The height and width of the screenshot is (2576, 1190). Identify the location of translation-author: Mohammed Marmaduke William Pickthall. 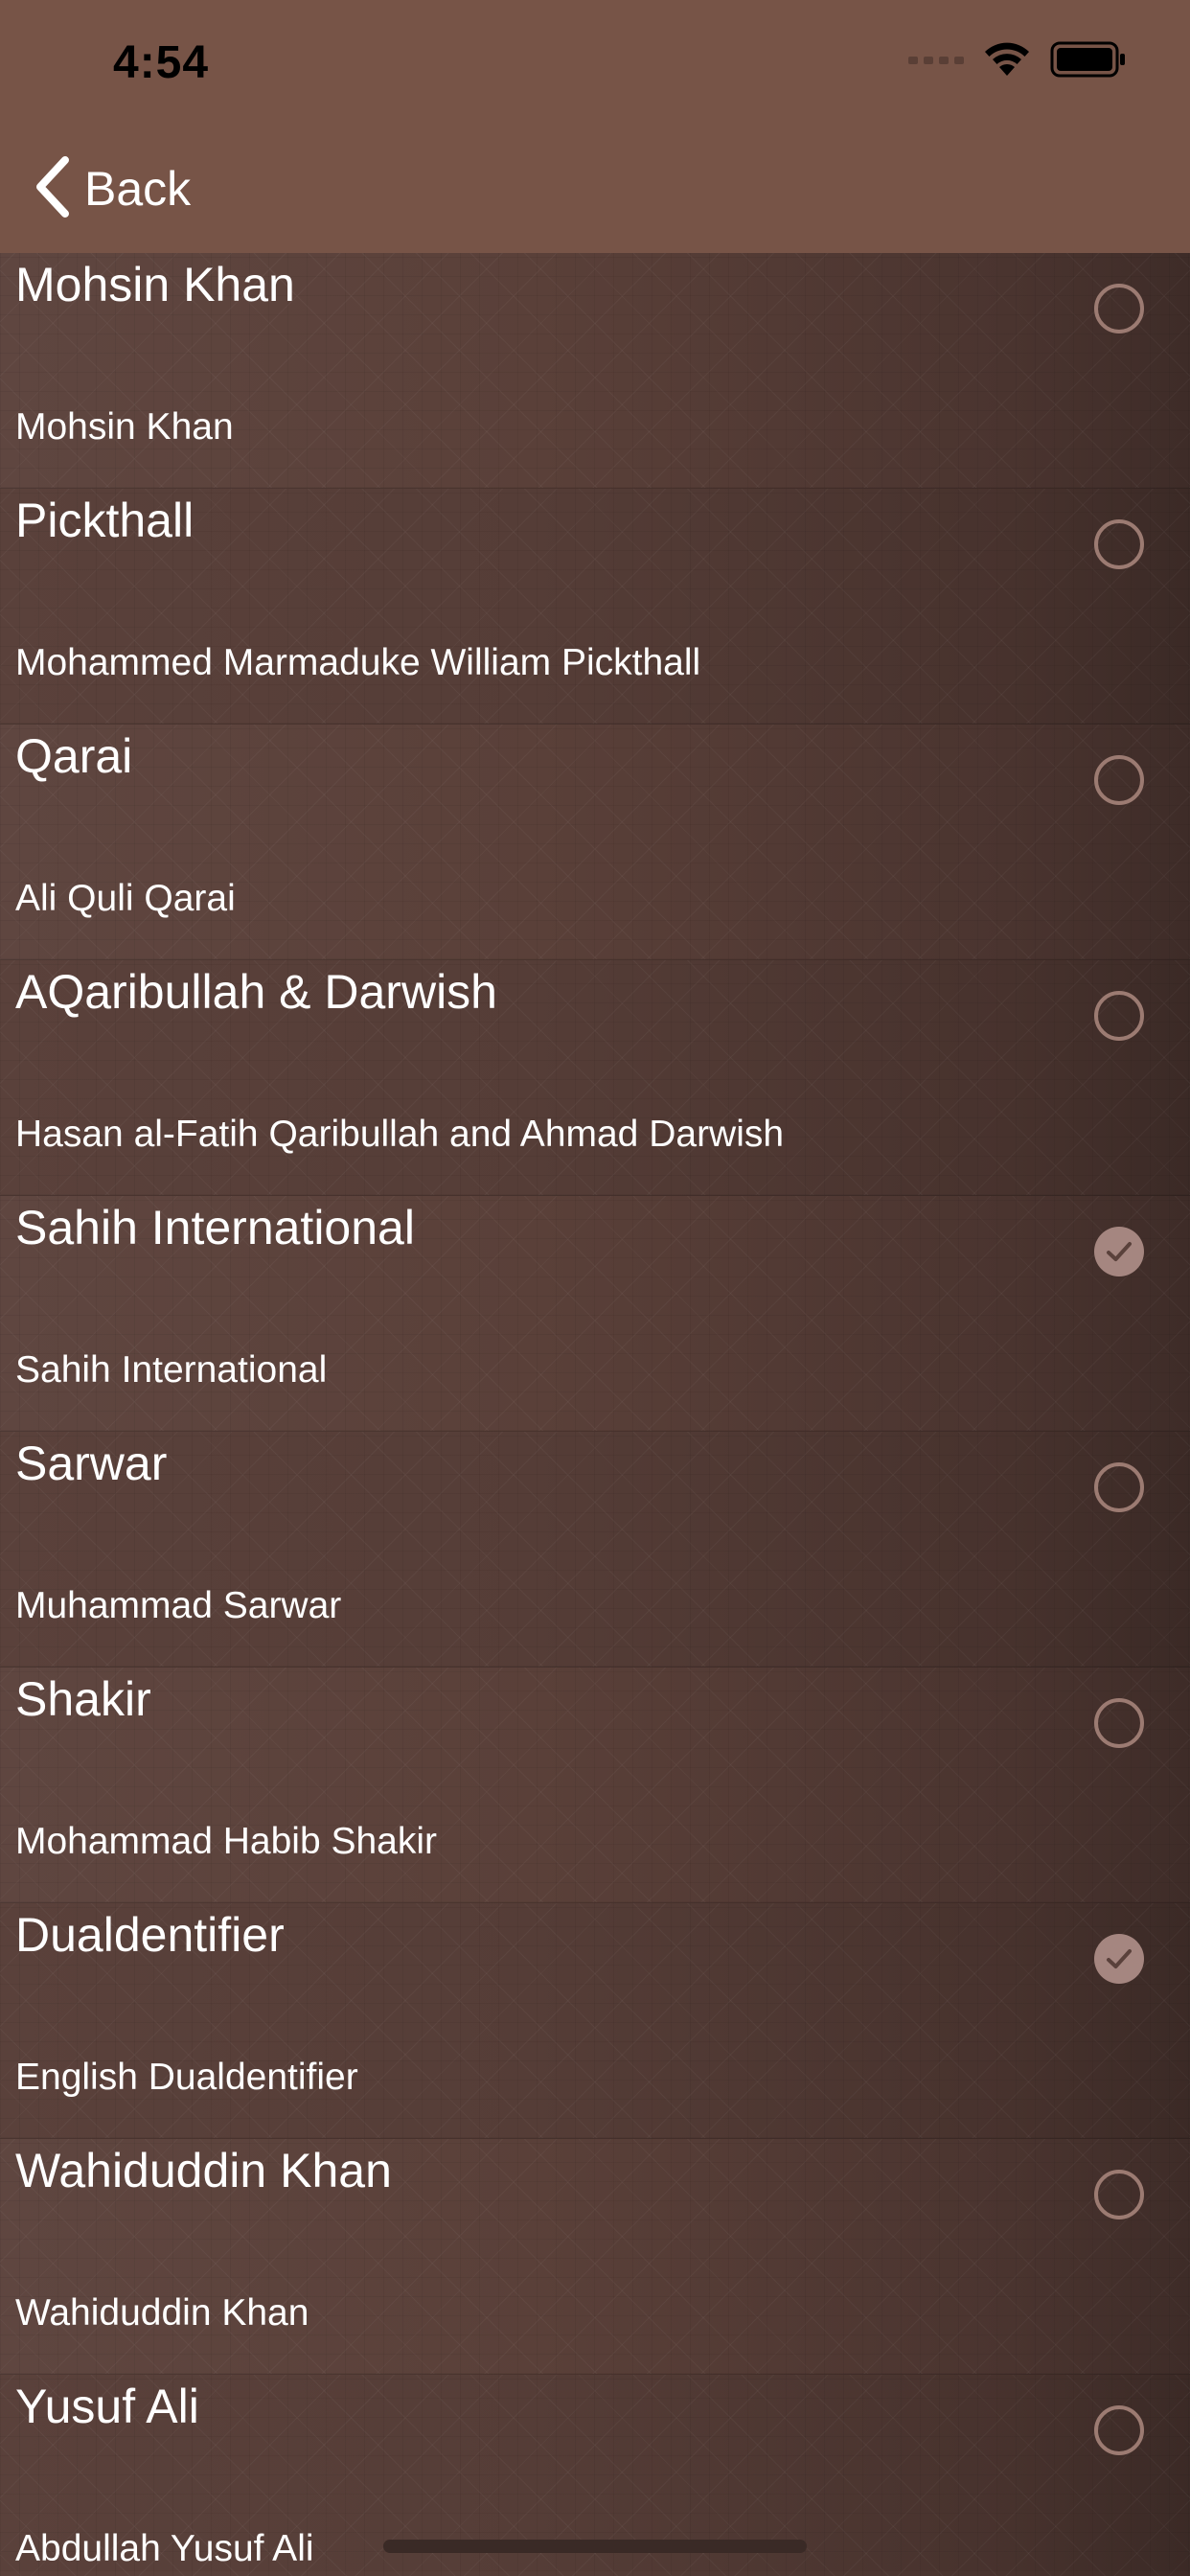
(358, 662).